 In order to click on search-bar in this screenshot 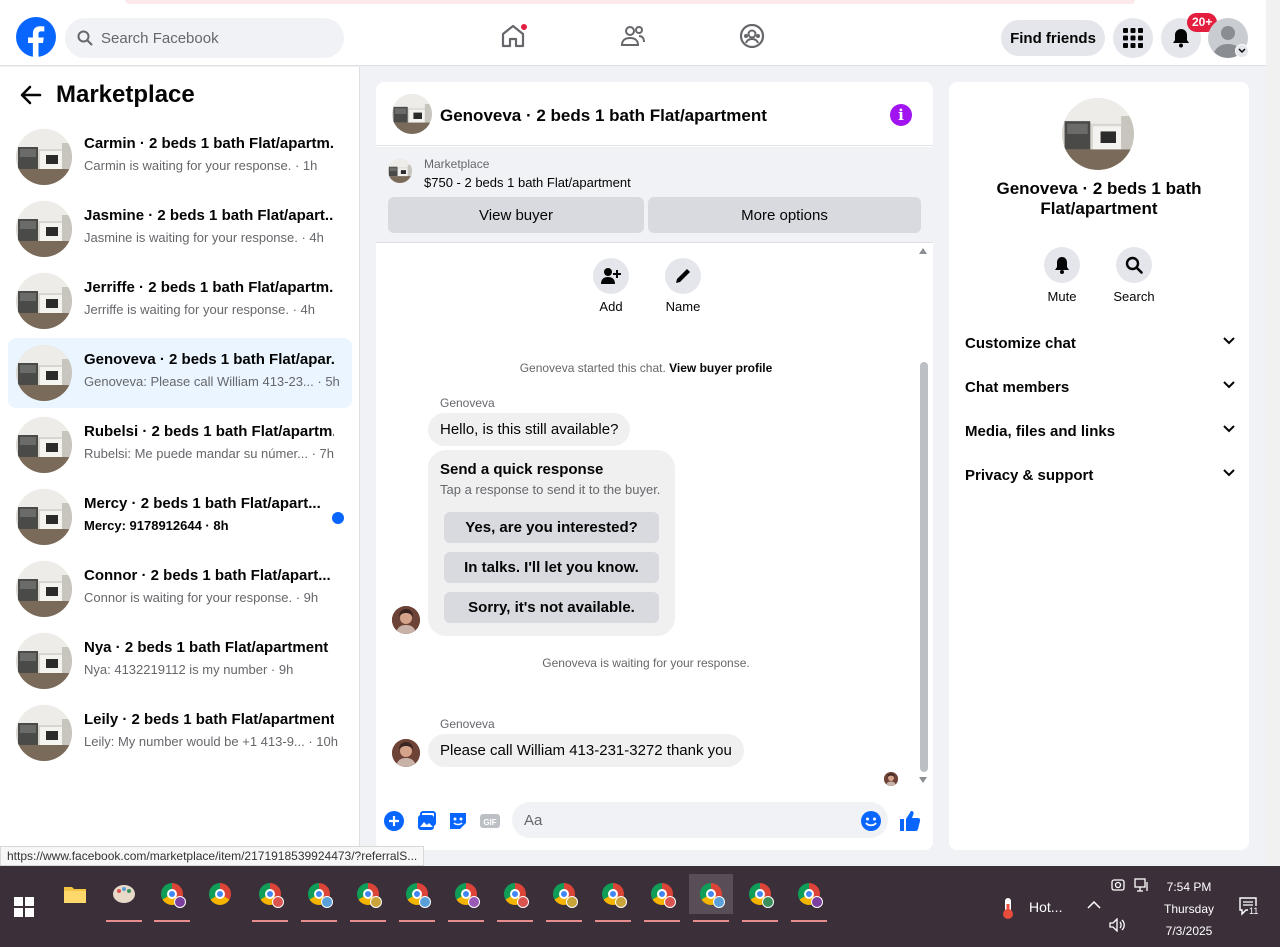, I will do `click(204, 38)`.